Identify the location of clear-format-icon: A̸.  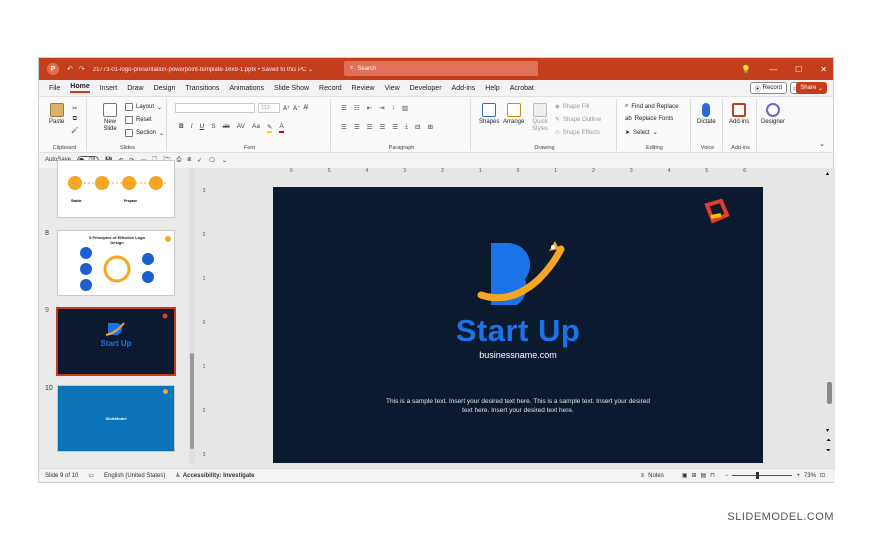
(305, 108).